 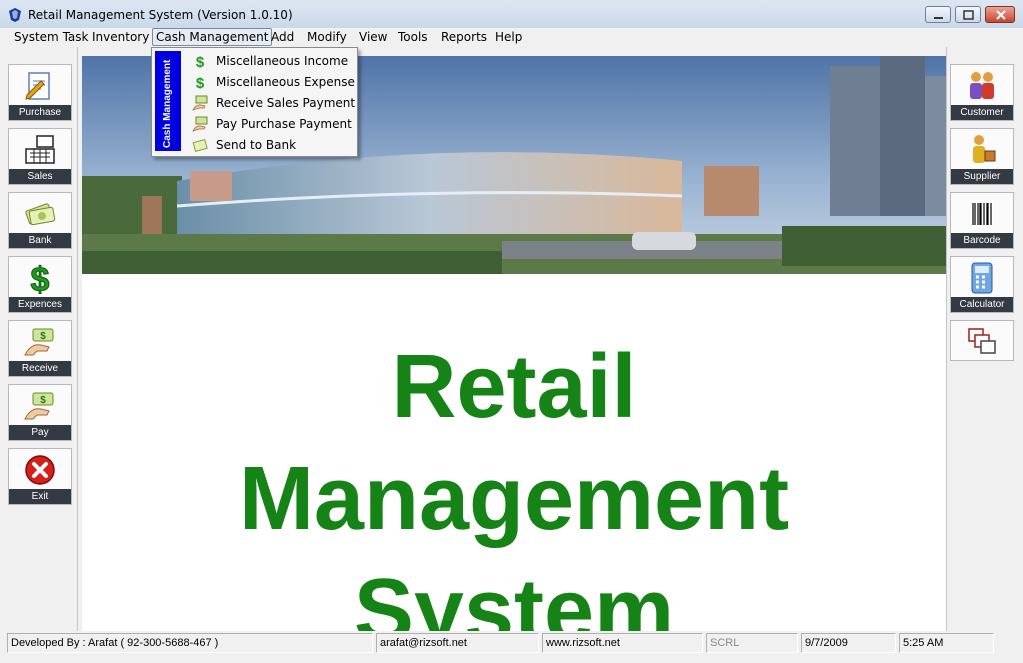 What do you see at coordinates (982, 176) in the screenshot?
I see `supplier-label: Supplier` at bounding box center [982, 176].